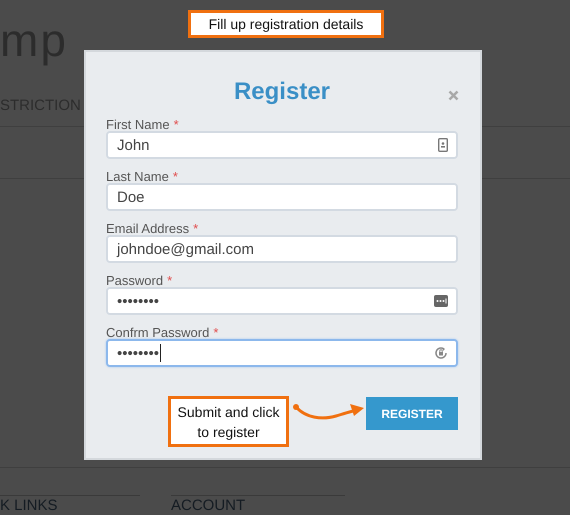  What do you see at coordinates (138, 125) in the screenshot?
I see `field-label: First Name` at bounding box center [138, 125].